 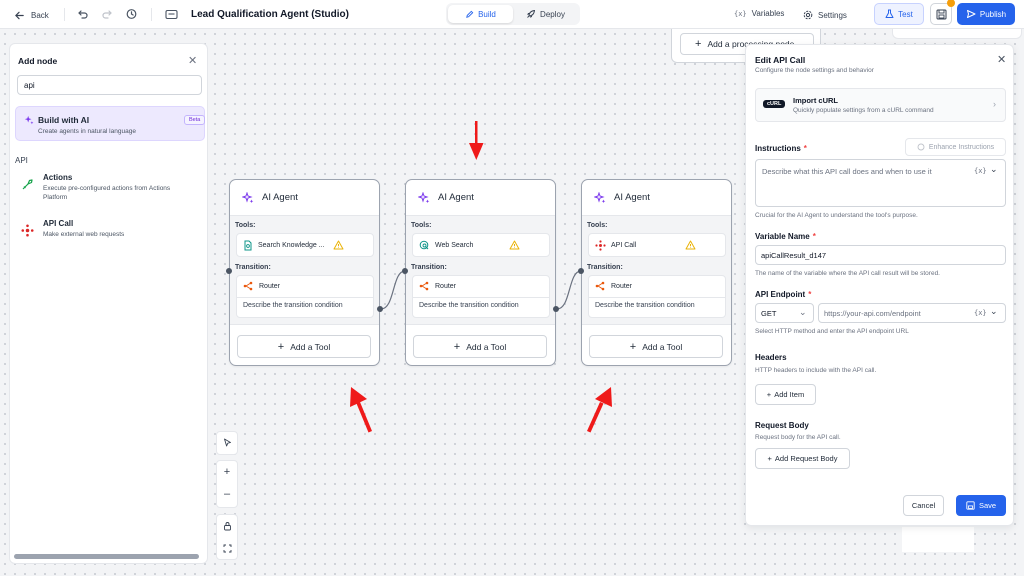 What do you see at coordinates (514, 245) in the screenshot?
I see `warning-icon` at bounding box center [514, 245].